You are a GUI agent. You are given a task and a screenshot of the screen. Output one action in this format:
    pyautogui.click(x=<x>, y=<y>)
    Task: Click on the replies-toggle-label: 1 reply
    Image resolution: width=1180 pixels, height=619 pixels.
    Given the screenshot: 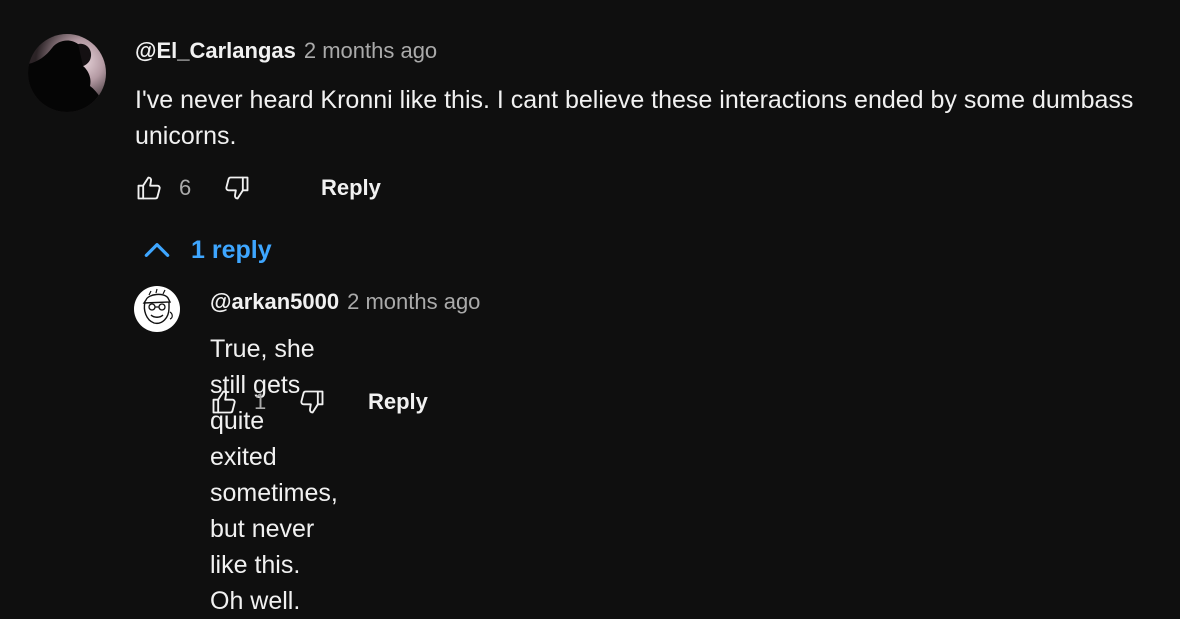 What is the action you would take?
    pyautogui.click(x=231, y=249)
    